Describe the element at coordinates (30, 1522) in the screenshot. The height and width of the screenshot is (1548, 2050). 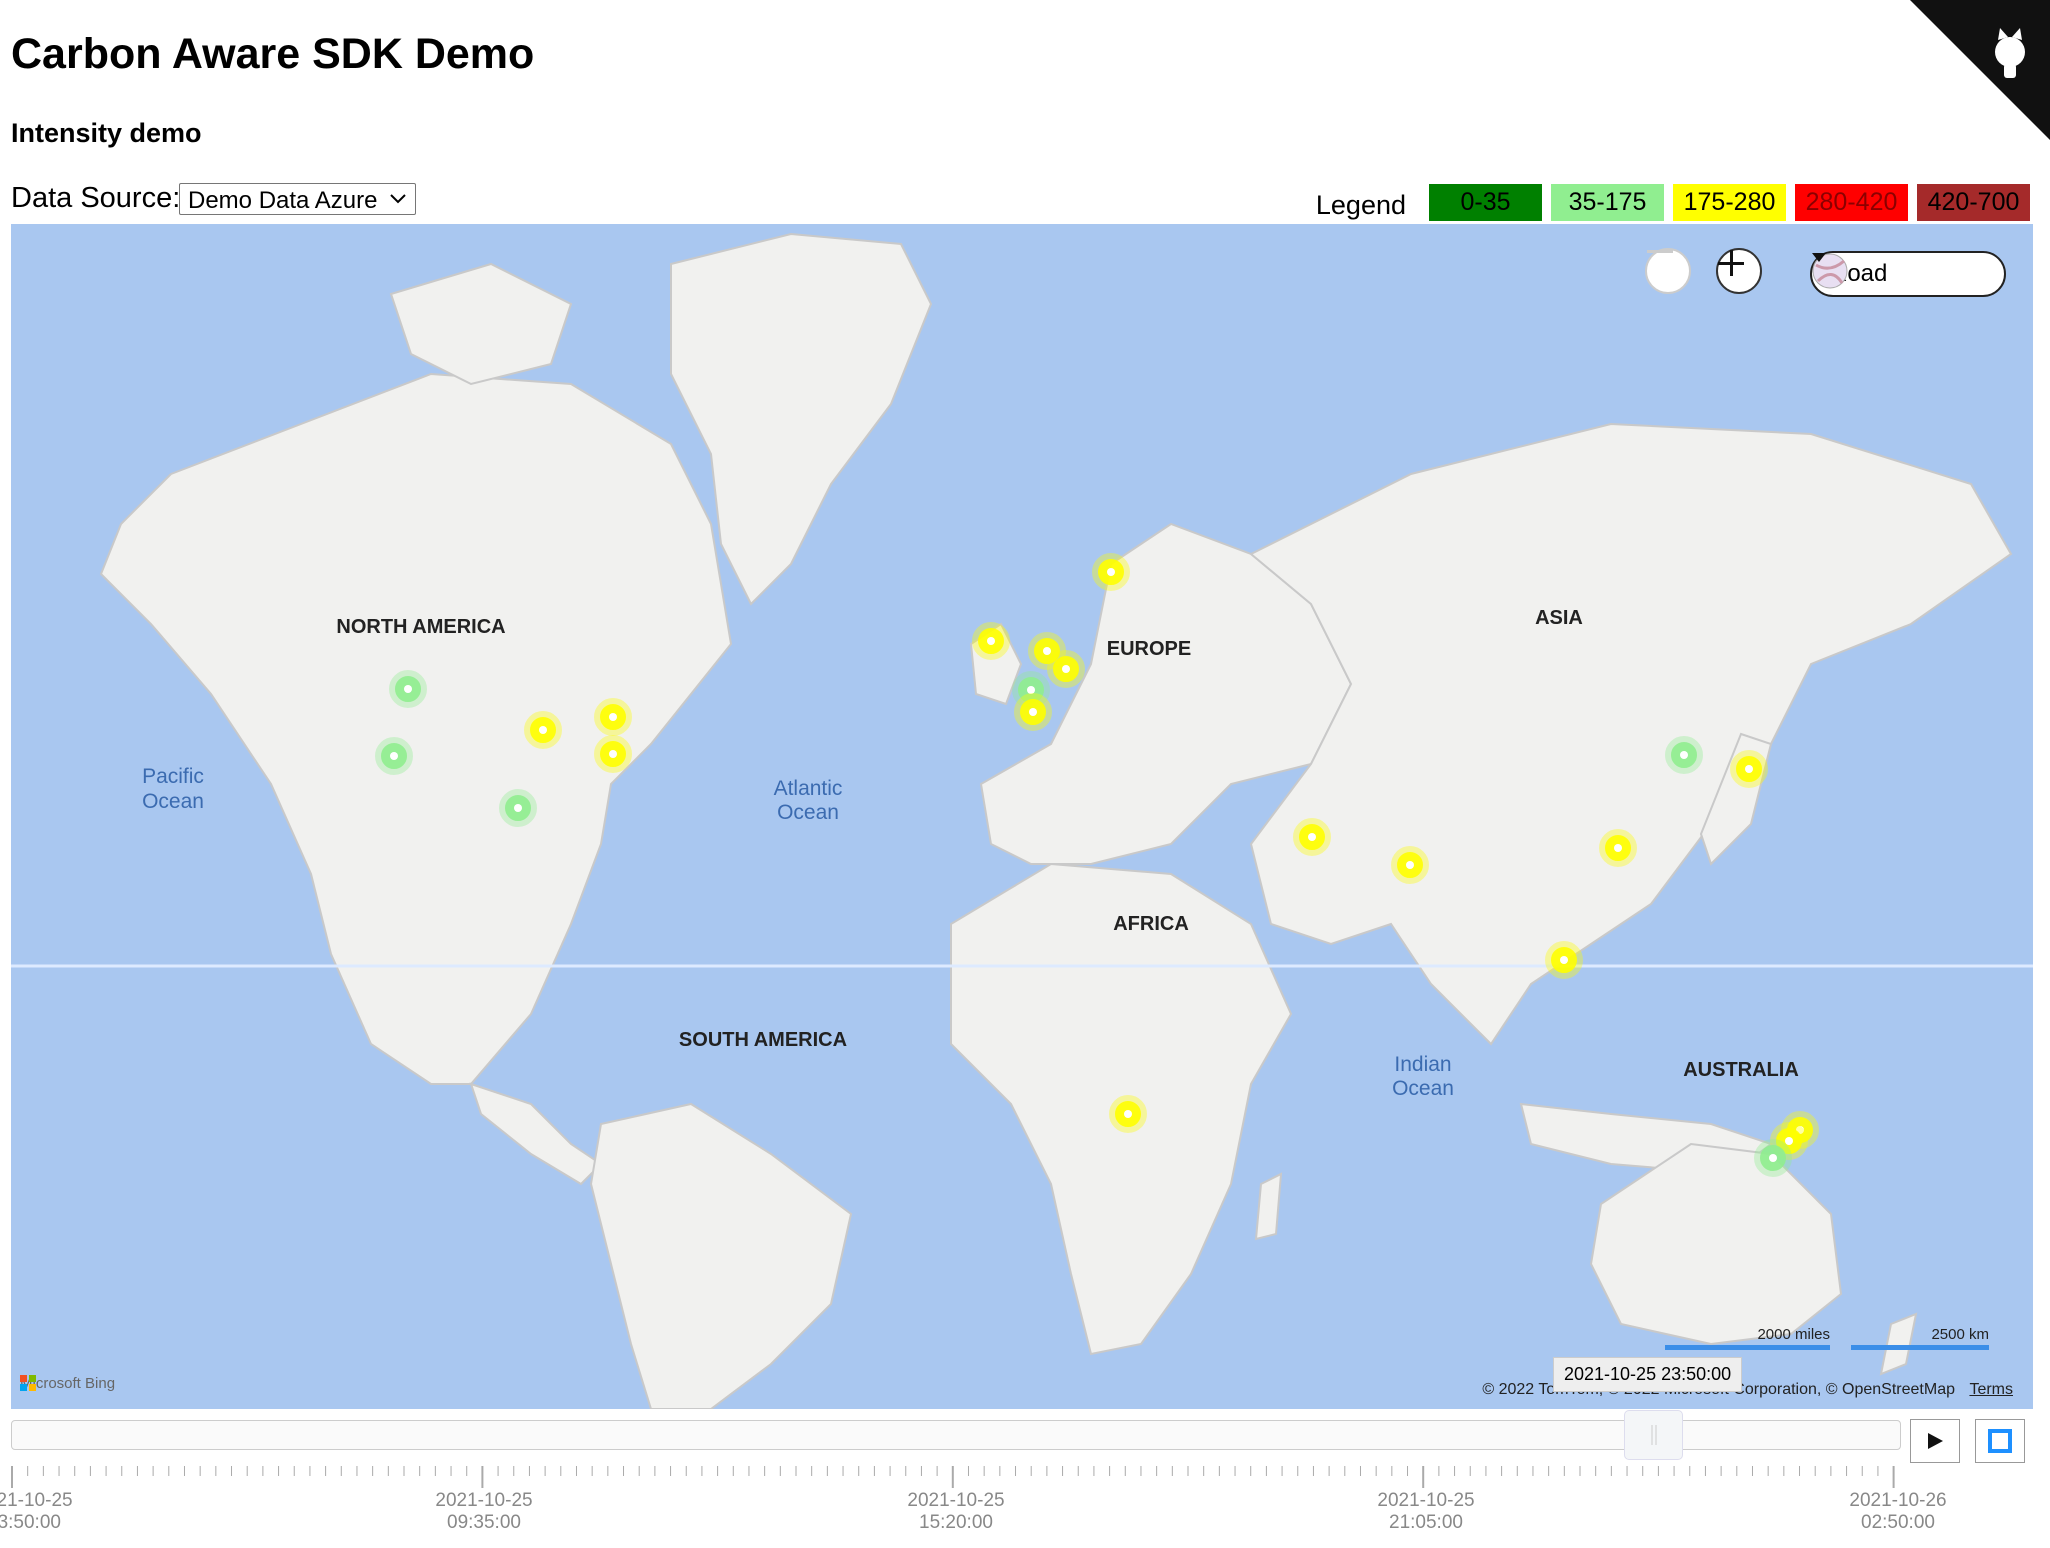
I see `timeline-time-0: 03:50:00` at that location.